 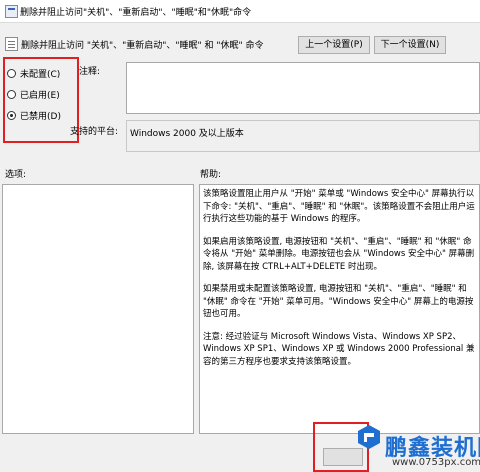 I want to click on previous-setting-button: 上一个设置(P), so click(x=334, y=45).